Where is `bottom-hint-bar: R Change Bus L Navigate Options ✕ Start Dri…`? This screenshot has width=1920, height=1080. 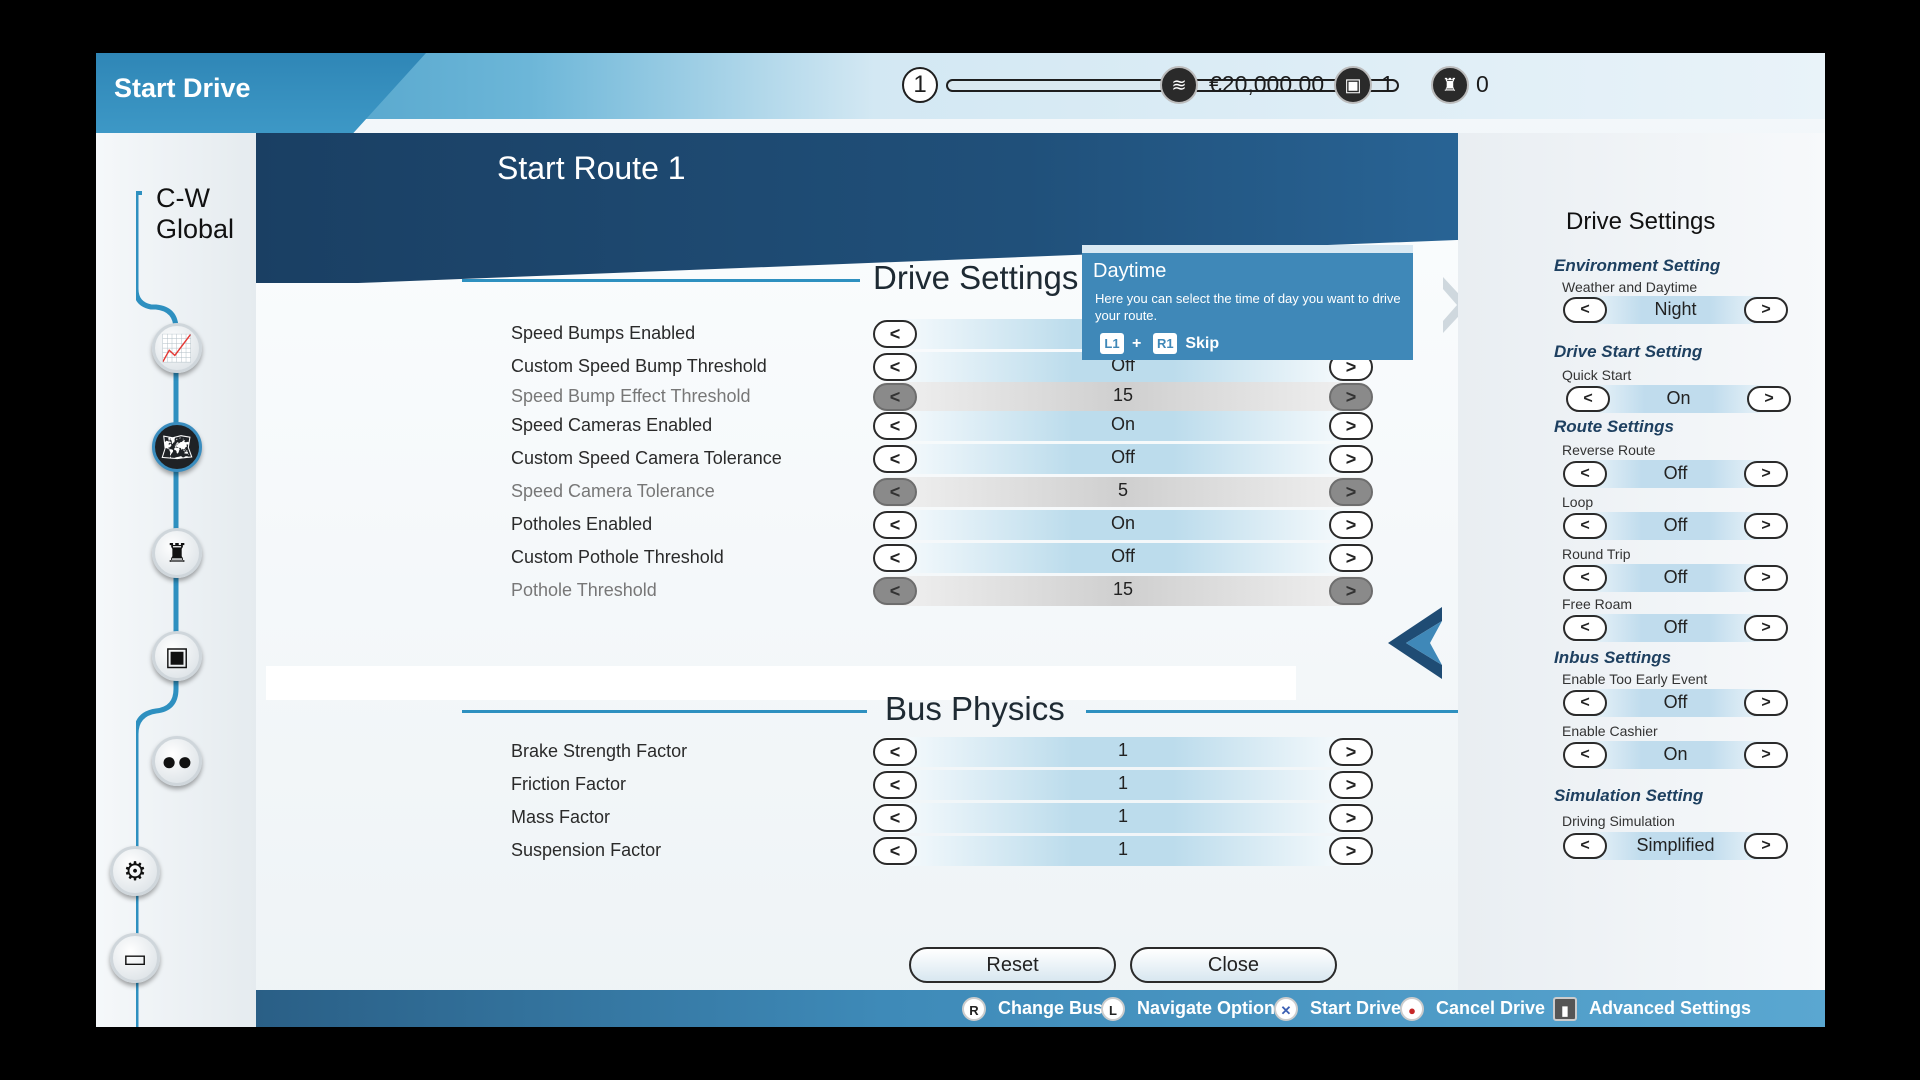 bottom-hint-bar: R Change Bus L Navigate Options ✕ Start Dri… is located at coordinates (1040, 1008).